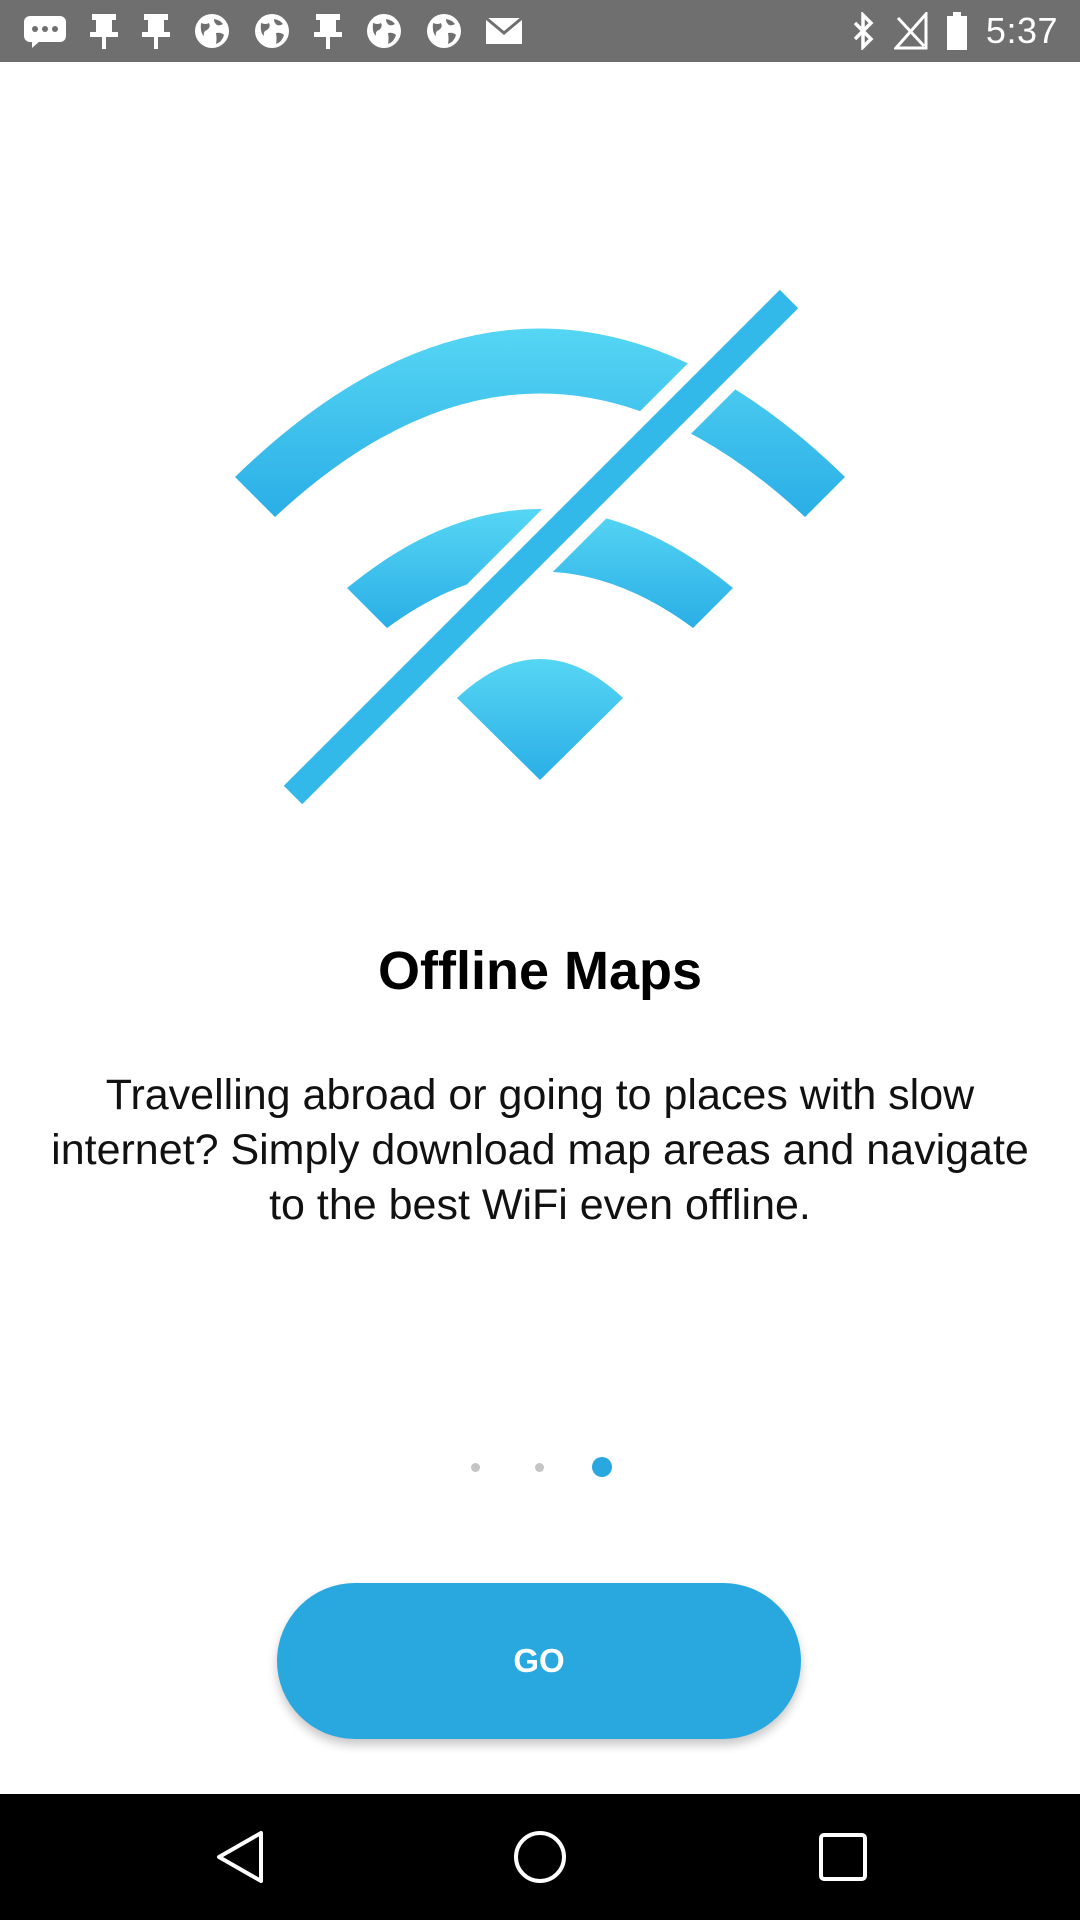 The image size is (1080, 1920). Describe the element at coordinates (910, 31) in the screenshot. I see `signal-muted-icon` at that location.